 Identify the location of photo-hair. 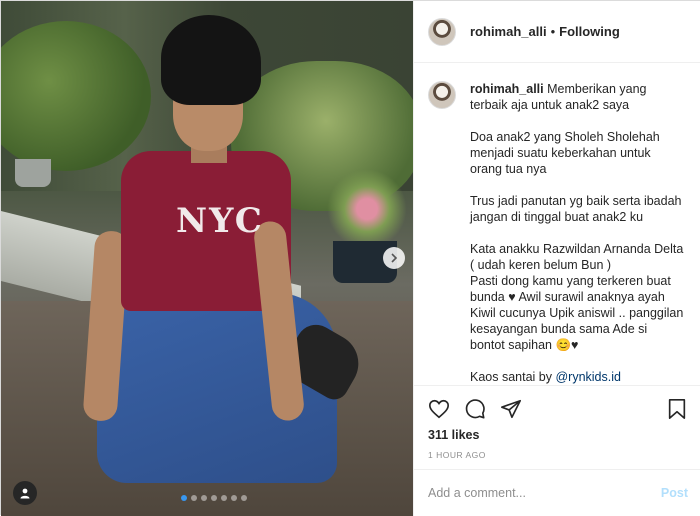
(211, 60).